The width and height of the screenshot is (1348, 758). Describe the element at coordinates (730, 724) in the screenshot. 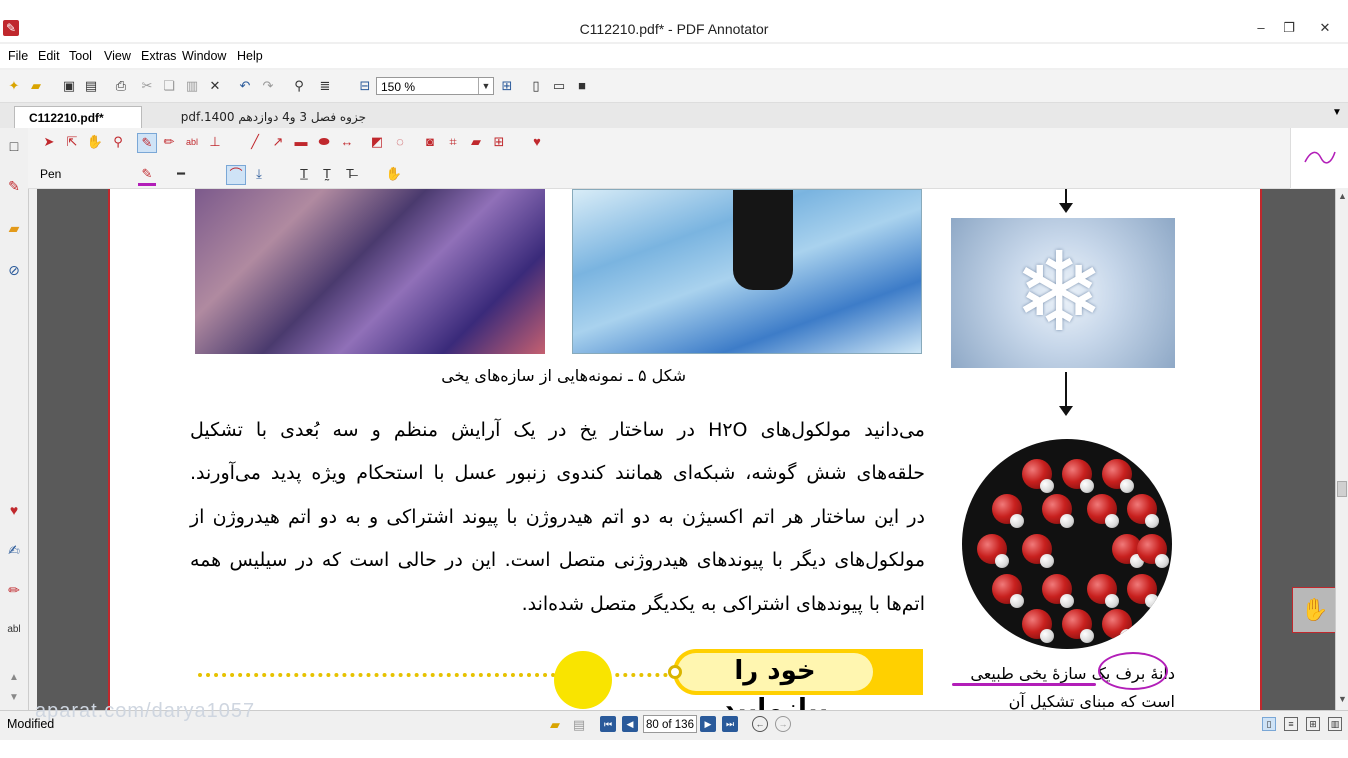

I see `last-page-icon: ⏭` at that location.